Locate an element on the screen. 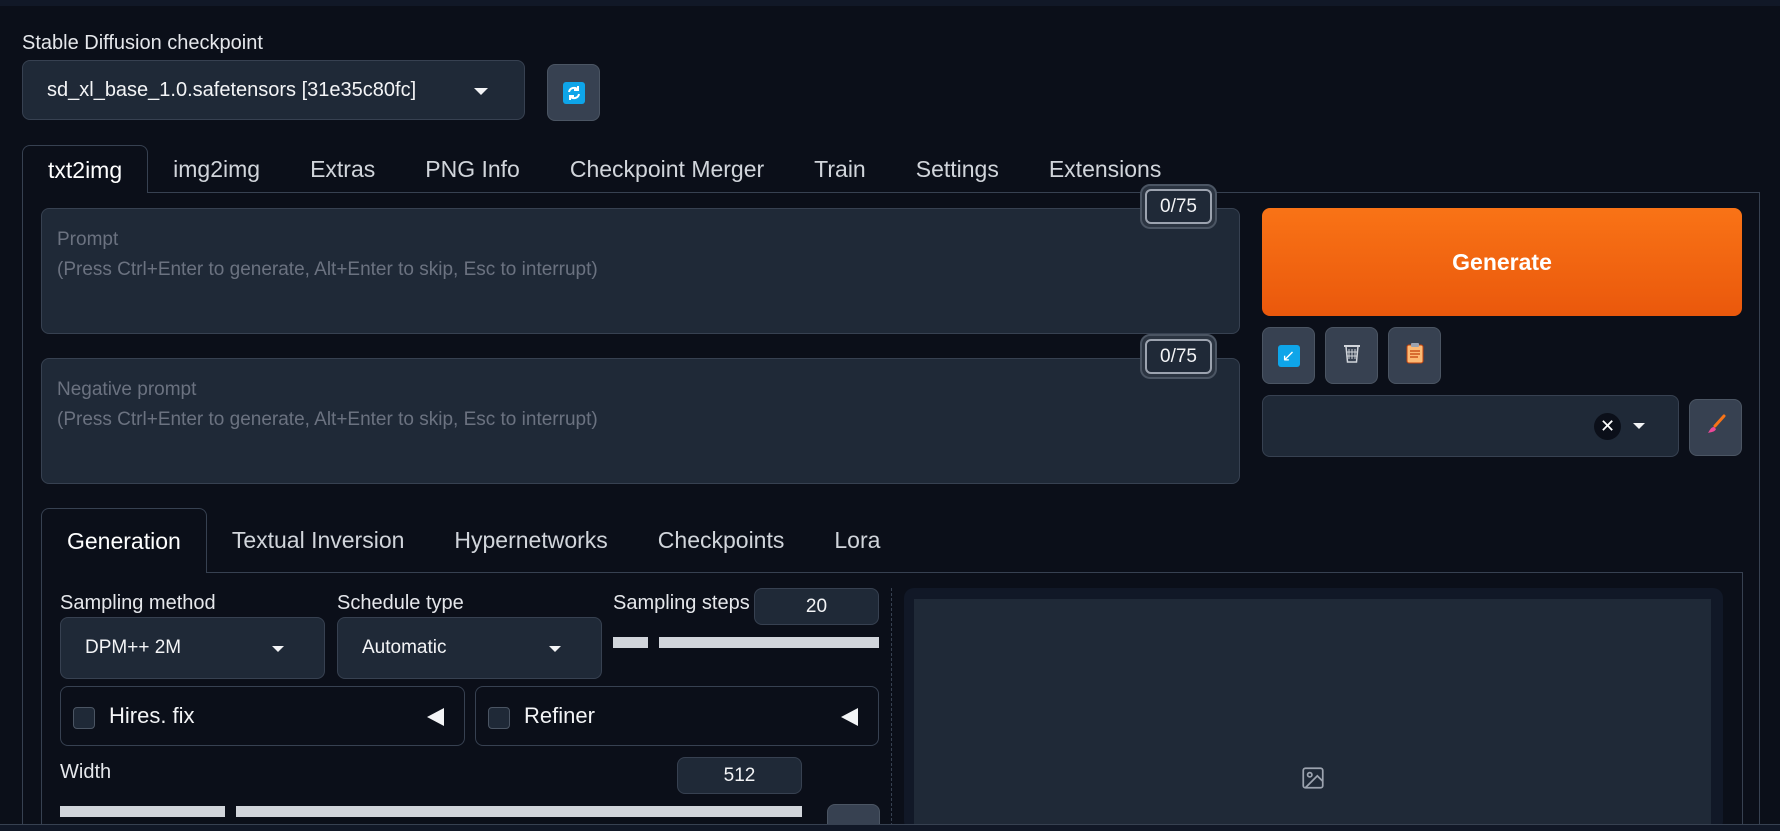  refresh-icon is located at coordinates (573, 92).